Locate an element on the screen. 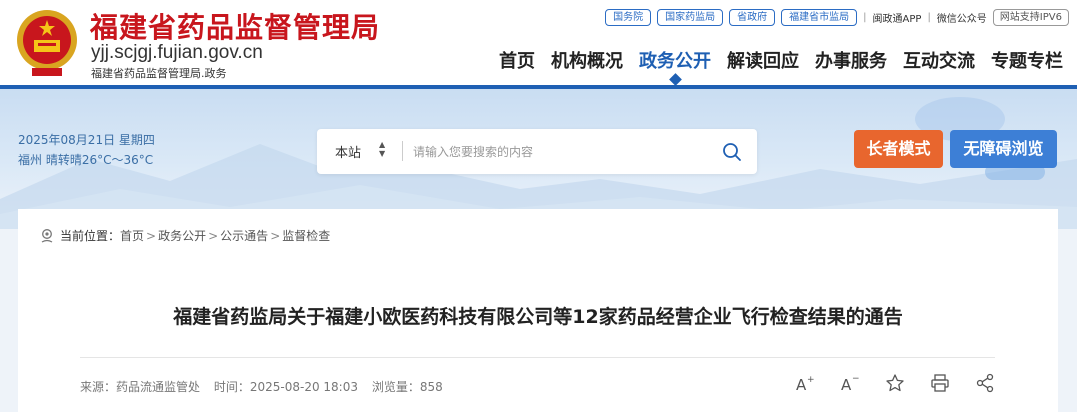 The image size is (1077, 412). breadcrumb-inspection: 监督检查 is located at coordinates (306, 235).